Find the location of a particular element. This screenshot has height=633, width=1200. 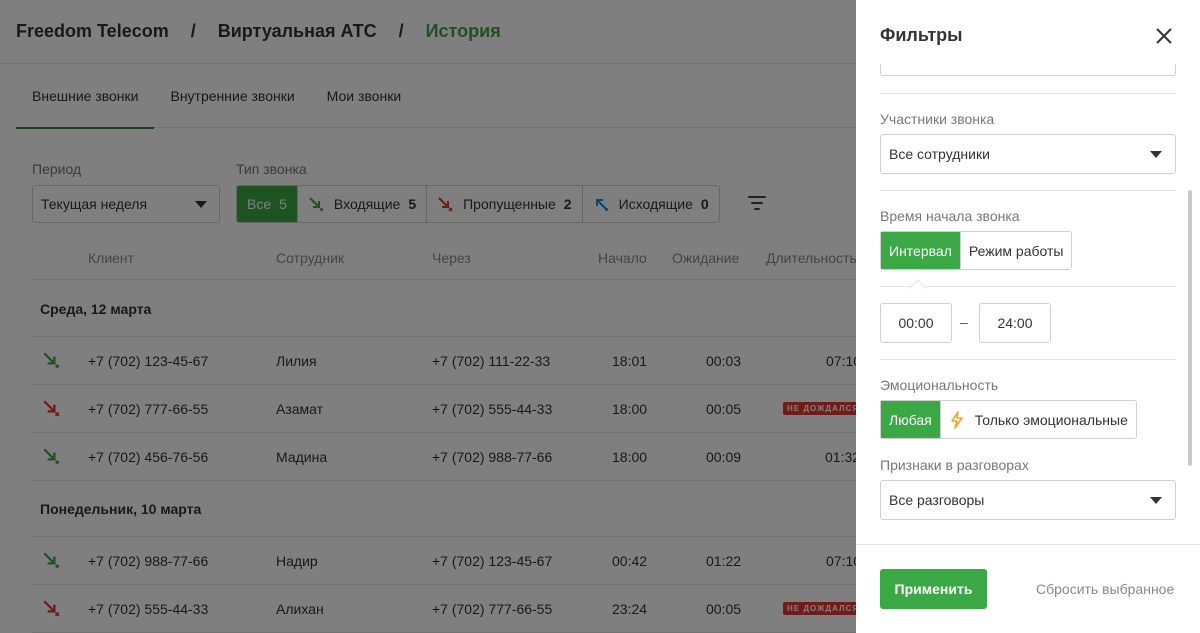

drawer-title: Фильтры is located at coordinates (921, 35).